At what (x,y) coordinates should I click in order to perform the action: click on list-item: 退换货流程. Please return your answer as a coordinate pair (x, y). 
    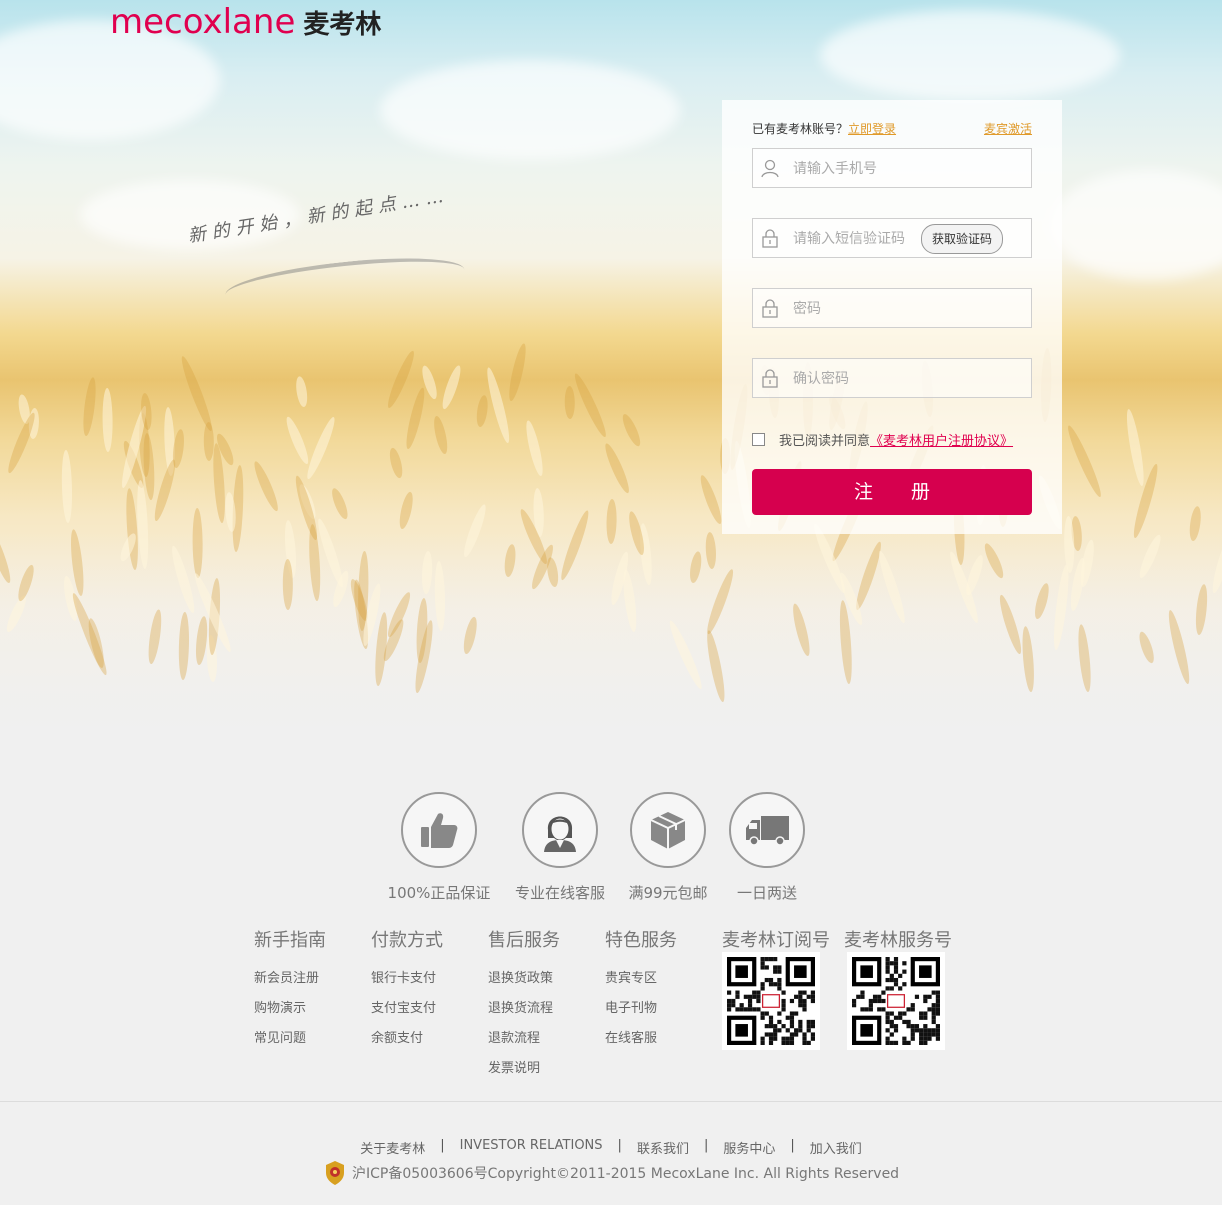
    Looking at the image, I should click on (524, 1009).